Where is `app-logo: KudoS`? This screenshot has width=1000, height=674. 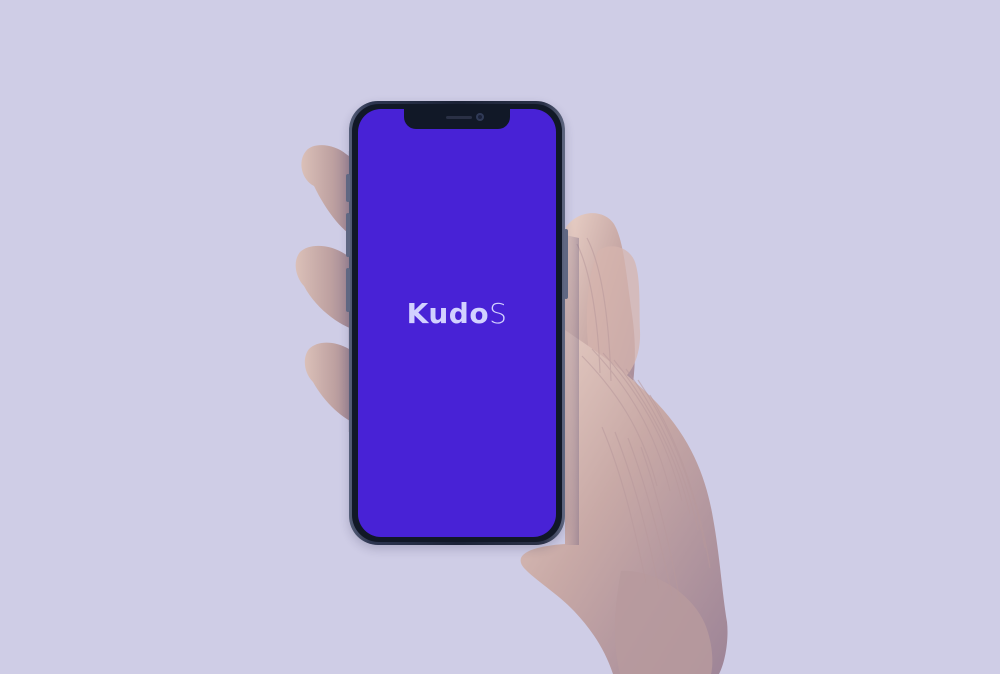 app-logo: KudoS is located at coordinates (457, 314).